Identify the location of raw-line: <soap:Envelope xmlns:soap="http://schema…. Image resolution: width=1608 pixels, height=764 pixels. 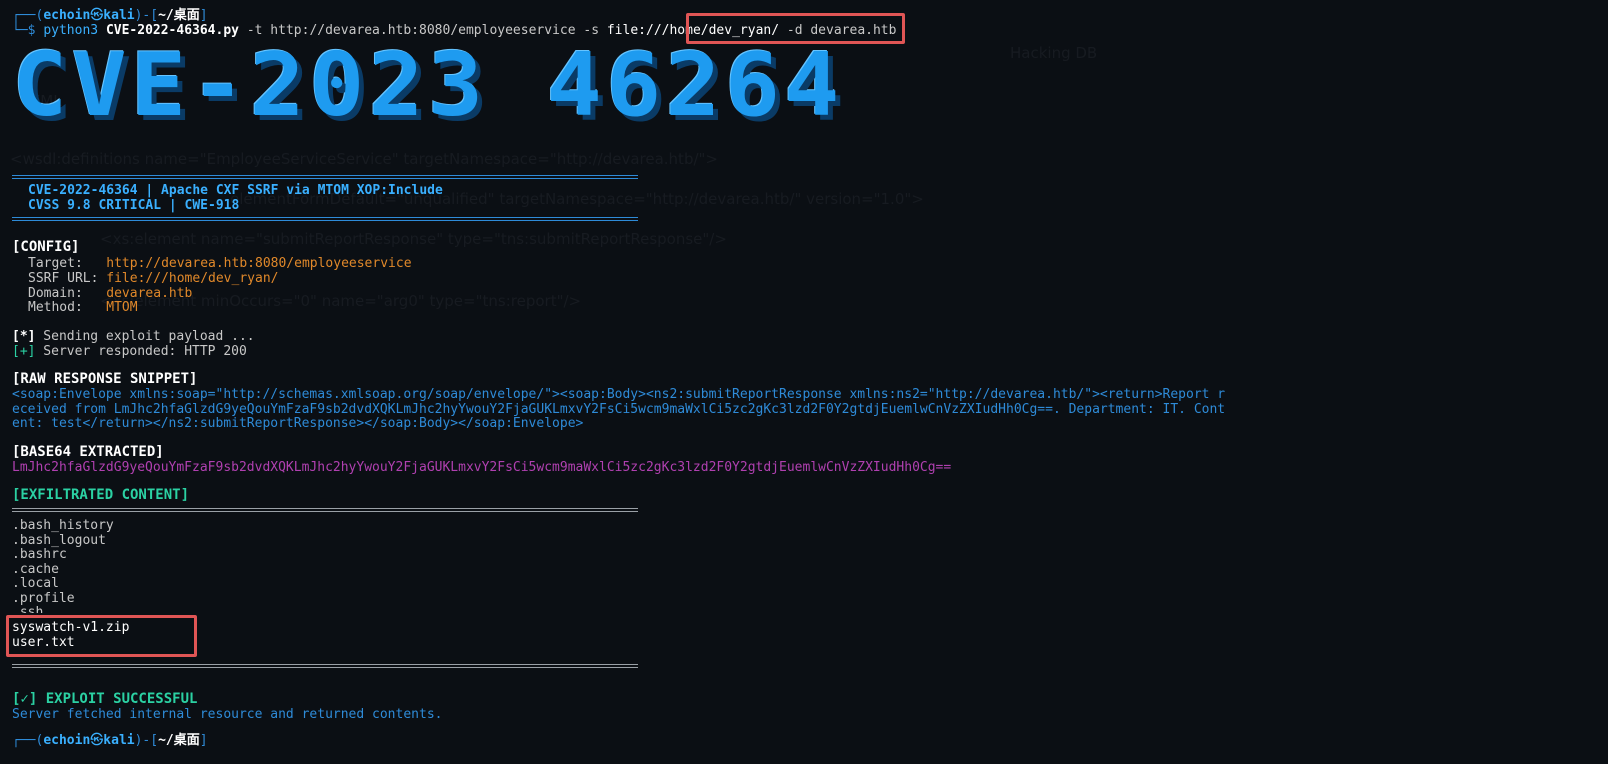
(619, 394).